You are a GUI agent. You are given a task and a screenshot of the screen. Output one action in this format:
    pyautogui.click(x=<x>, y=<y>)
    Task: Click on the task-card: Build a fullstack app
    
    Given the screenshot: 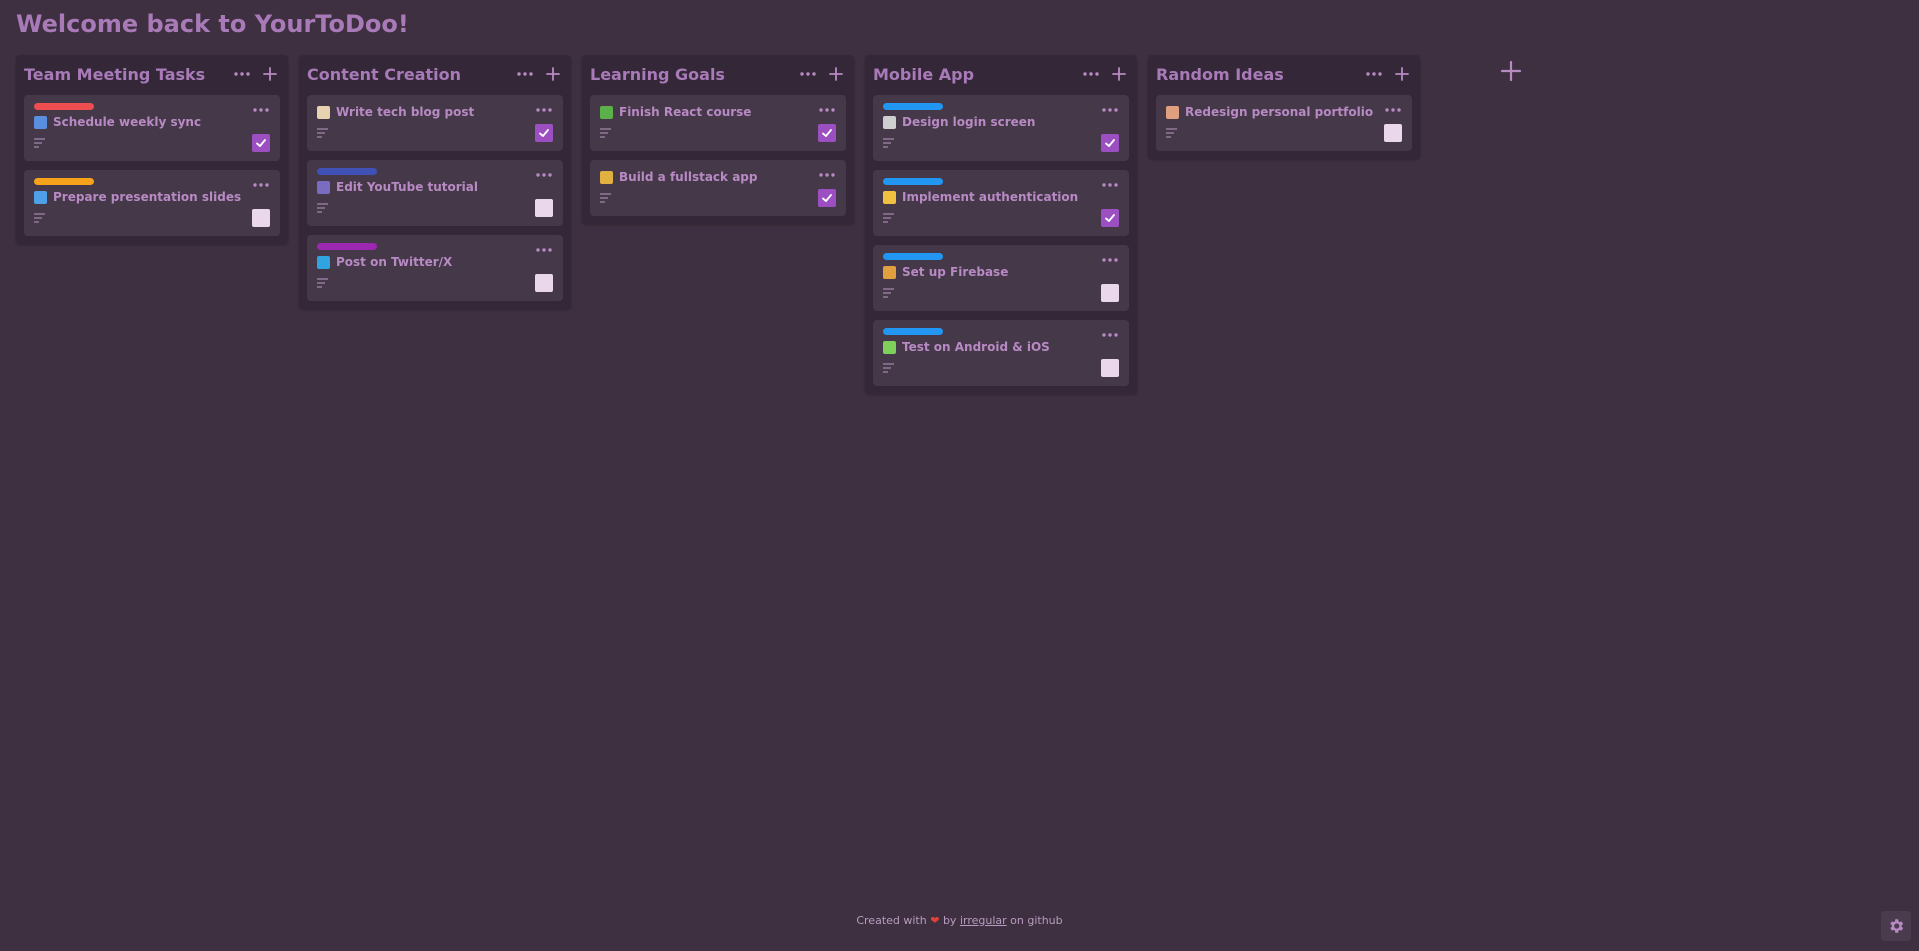 What is the action you would take?
    pyautogui.click(x=718, y=188)
    